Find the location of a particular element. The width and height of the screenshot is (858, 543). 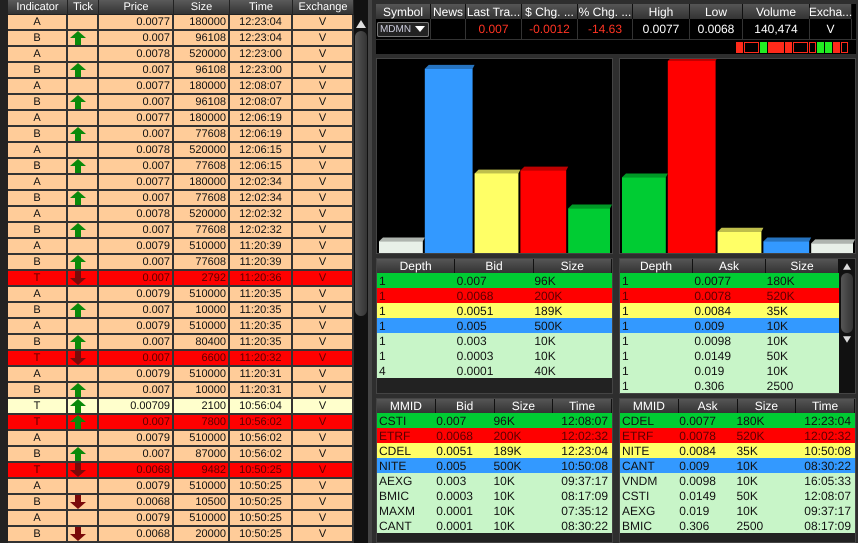

column-header: Low is located at coordinates (716, 11).